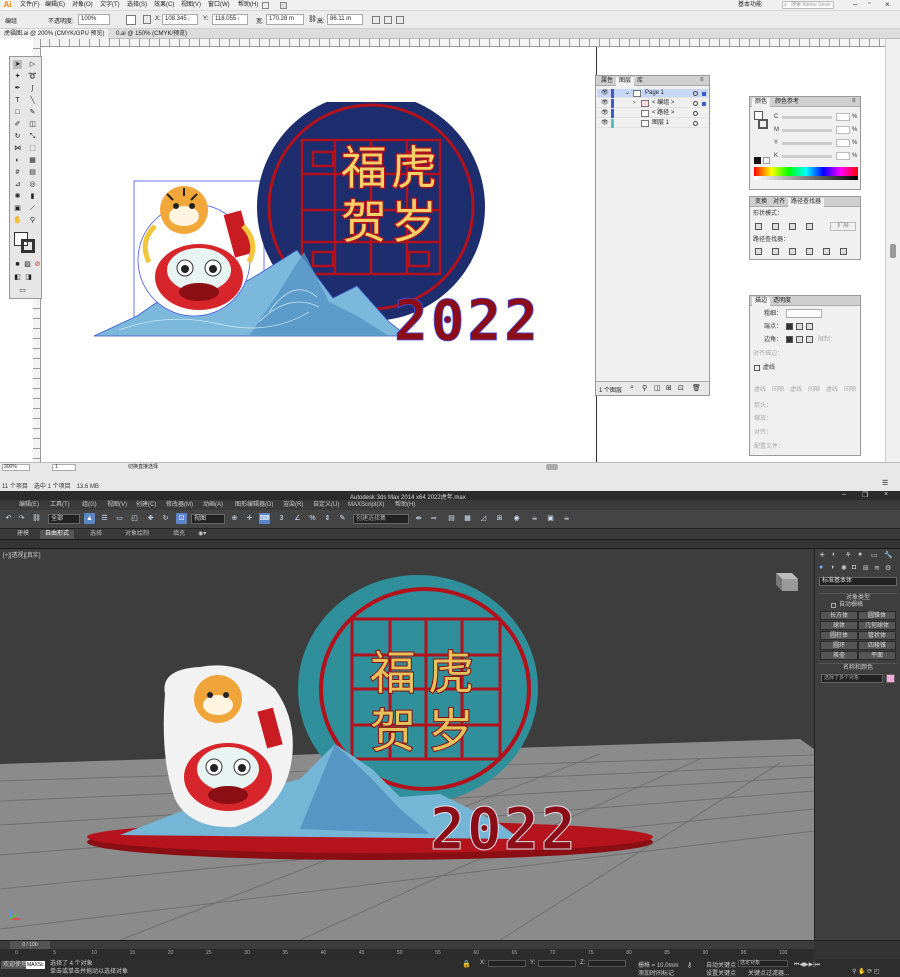 This screenshot has width=900, height=977. Describe the element at coordinates (887, 4) in the screenshot. I see `close-icon: ×` at that location.